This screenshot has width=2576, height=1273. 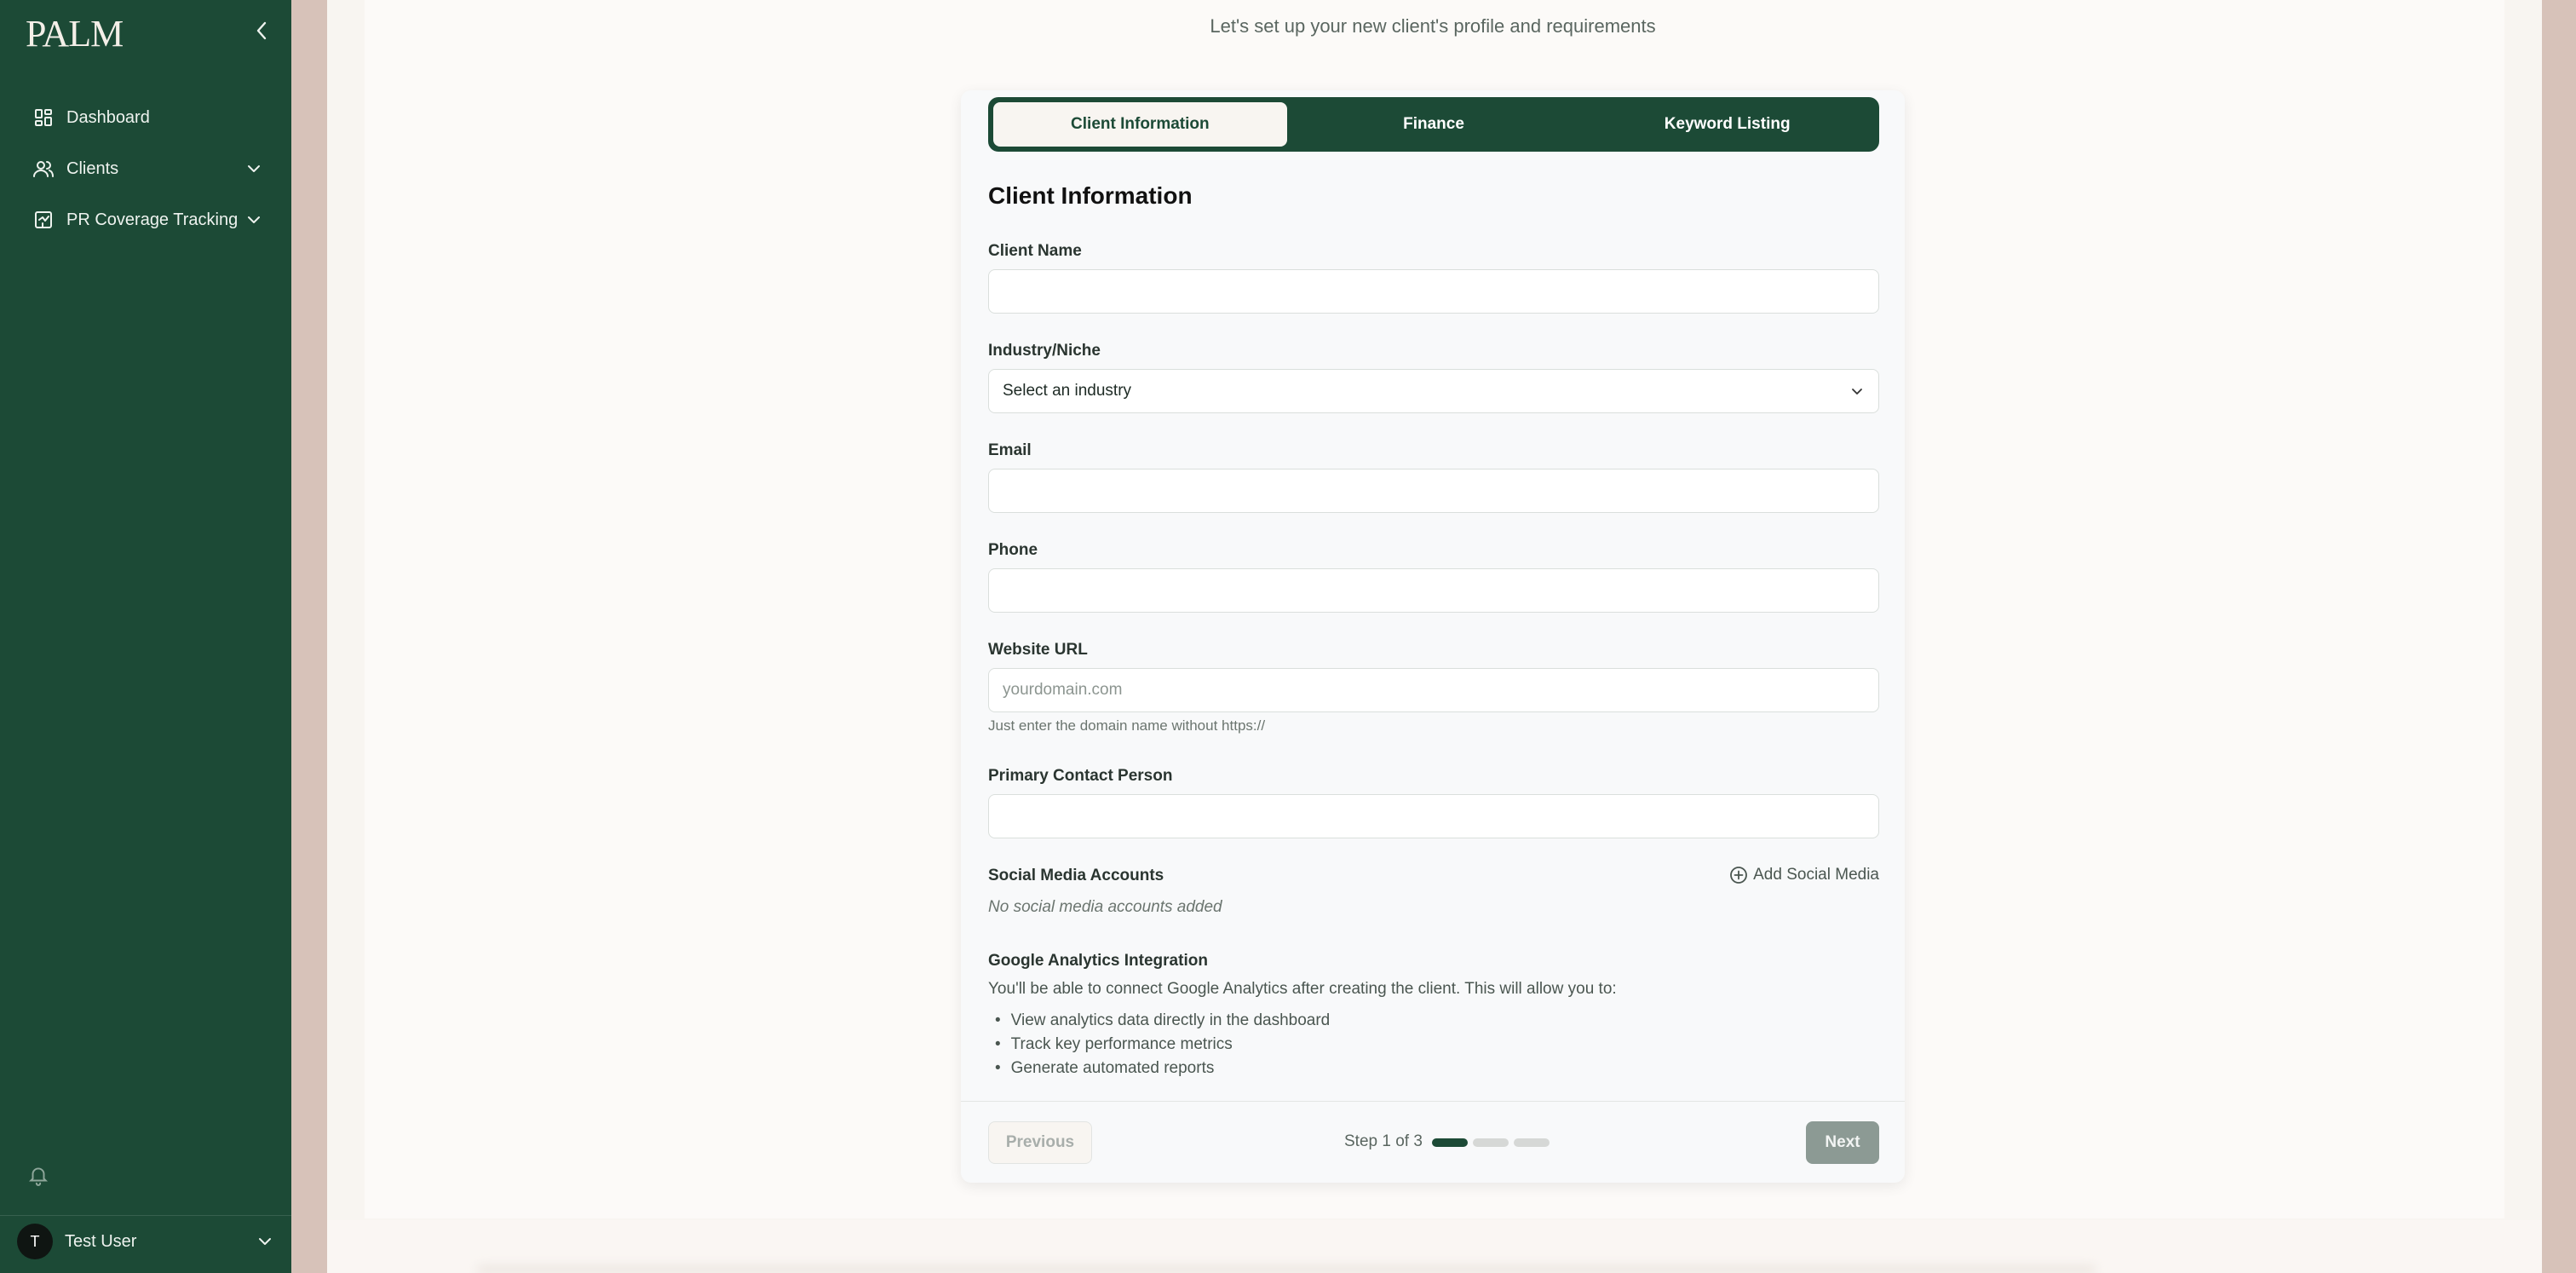 What do you see at coordinates (1010, 450) in the screenshot?
I see `email-label: Email` at bounding box center [1010, 450].